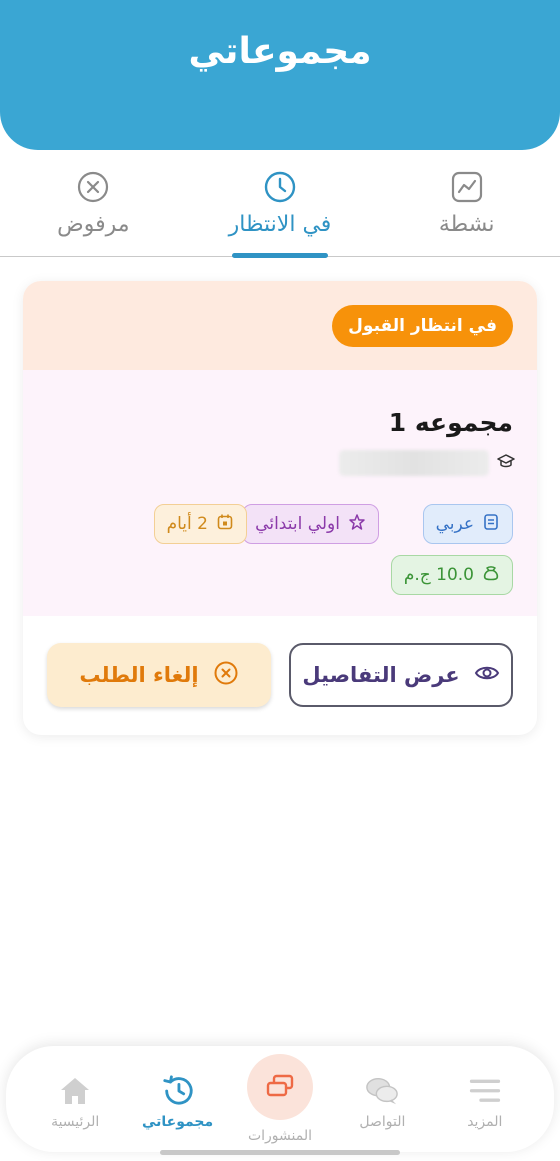 Image resolution: width=560 pixels, height=1161 pixels. What do you see at coordinates (438, 575) in the screenshot?
I see `price-text: 10.0 ج.م` at bounding box center [438, 575].